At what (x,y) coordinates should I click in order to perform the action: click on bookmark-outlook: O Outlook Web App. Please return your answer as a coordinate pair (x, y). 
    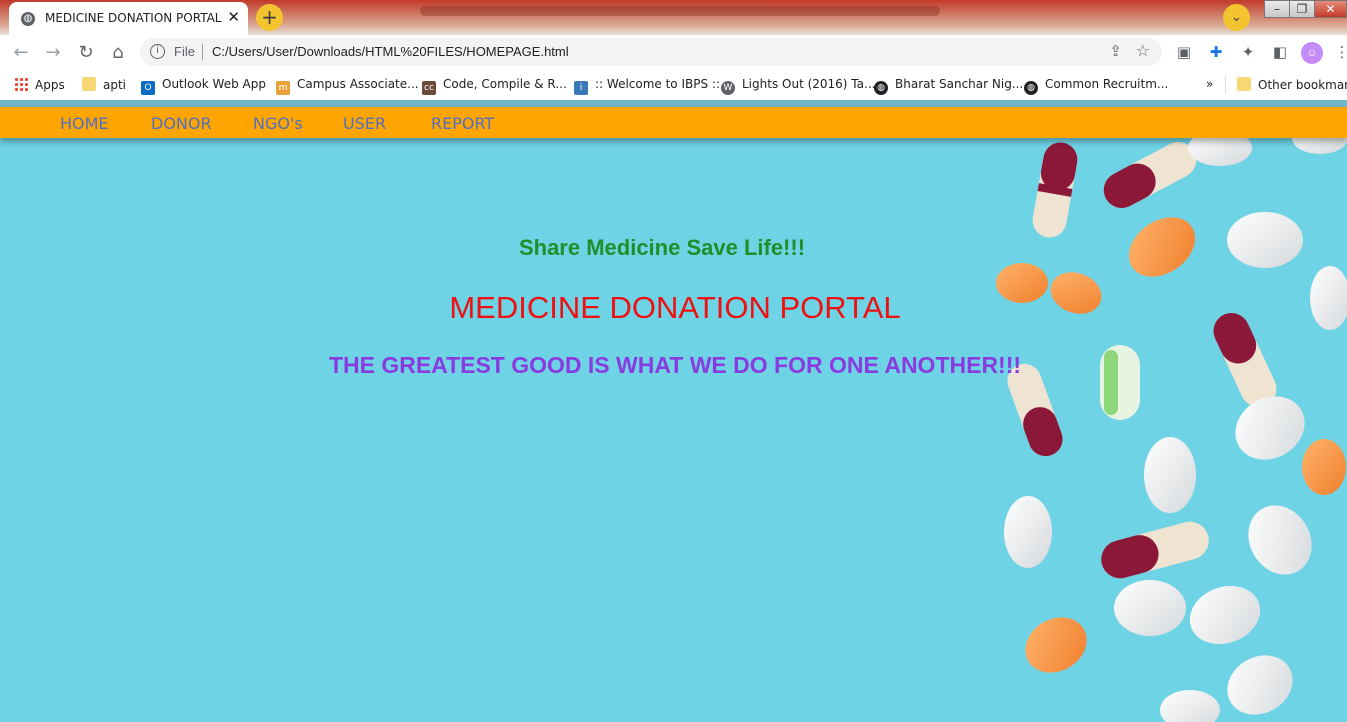
    Looking at the image, I should click on (203, 86).